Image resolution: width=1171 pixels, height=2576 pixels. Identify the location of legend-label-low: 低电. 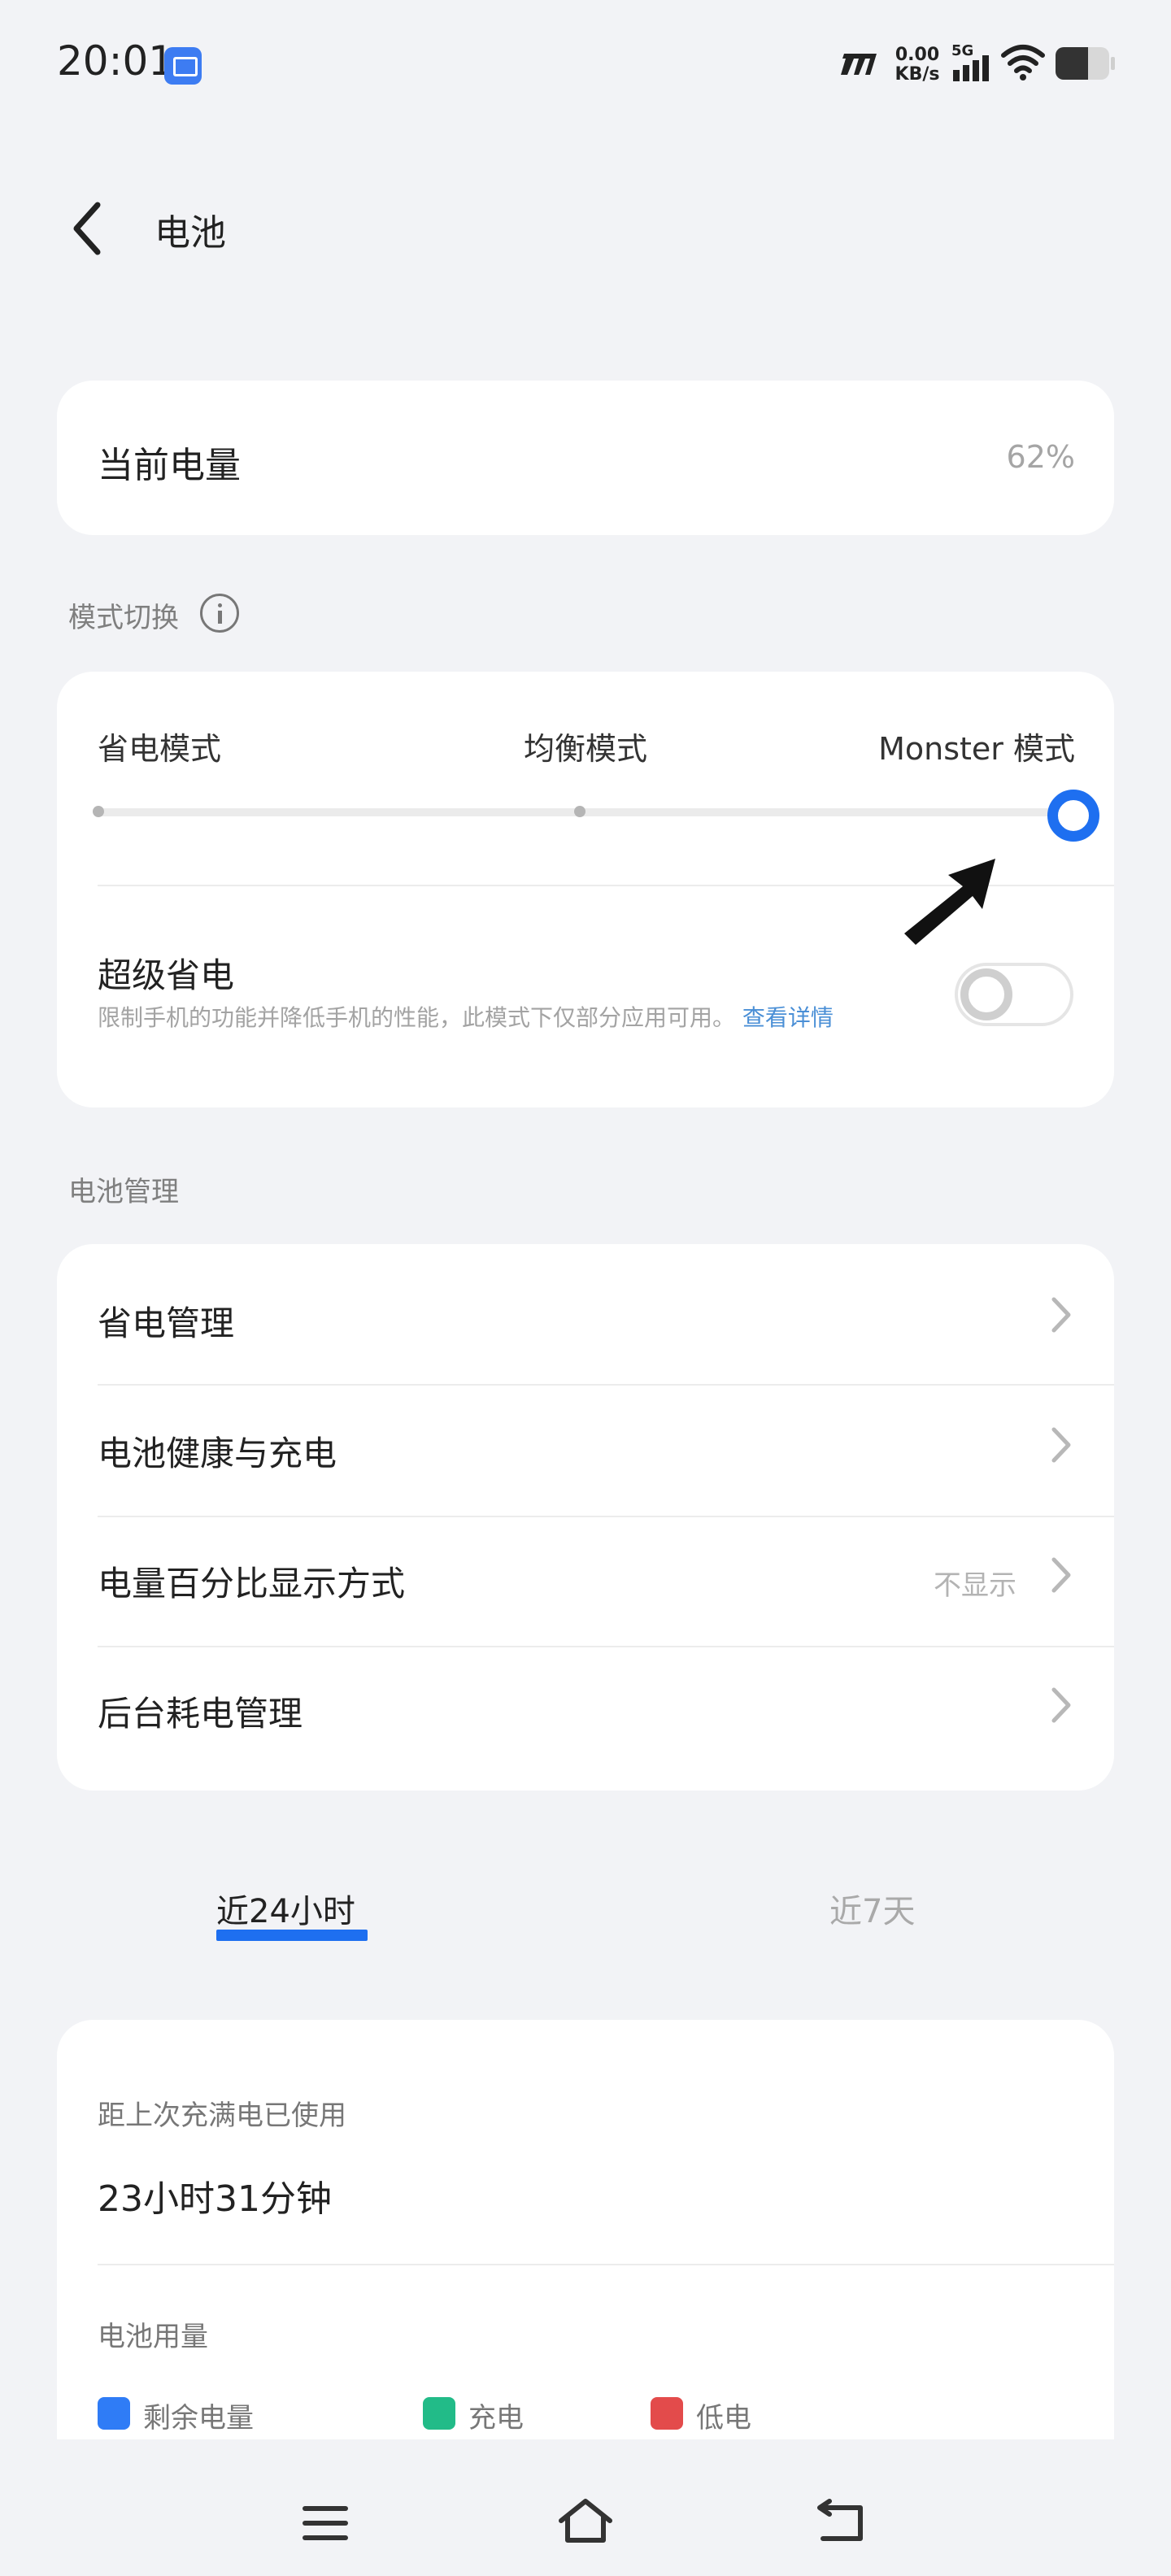
(723, 2418).